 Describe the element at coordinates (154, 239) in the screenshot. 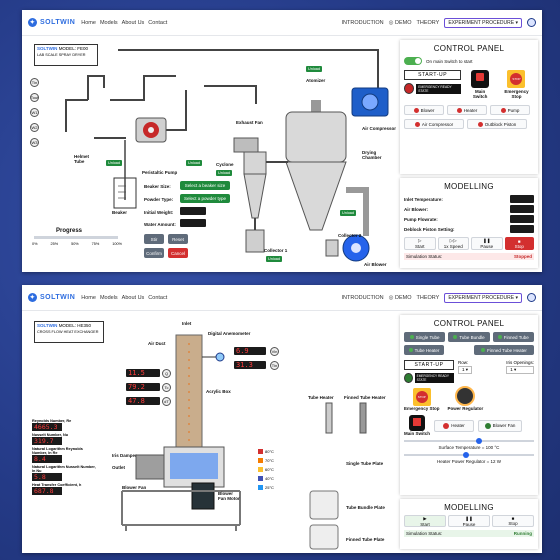

I see `stir-button: Stir` at that location.